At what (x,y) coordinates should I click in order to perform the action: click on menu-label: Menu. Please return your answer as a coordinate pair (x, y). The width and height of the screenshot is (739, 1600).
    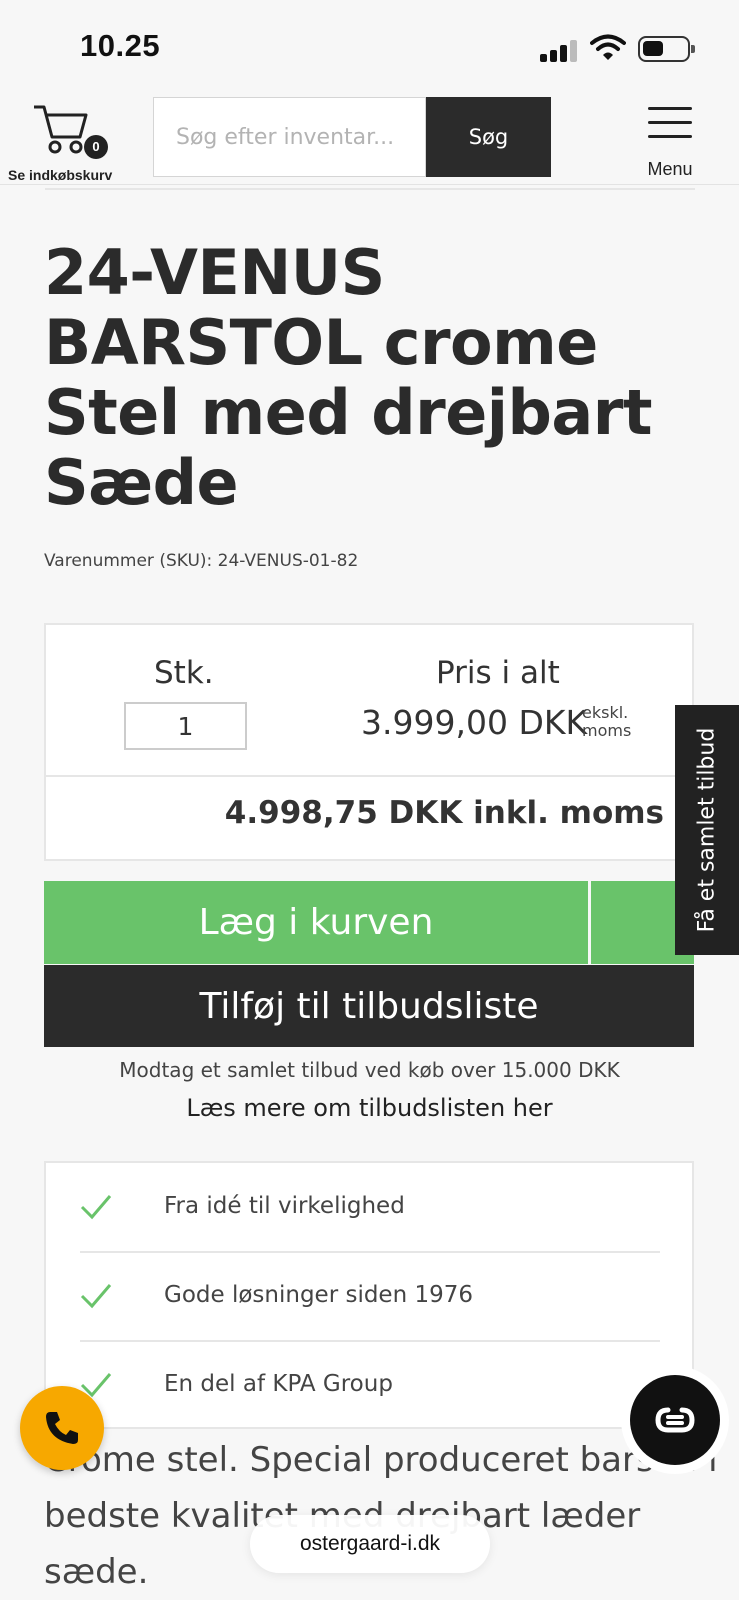
    Looking at the image, I should click on (670, 169).